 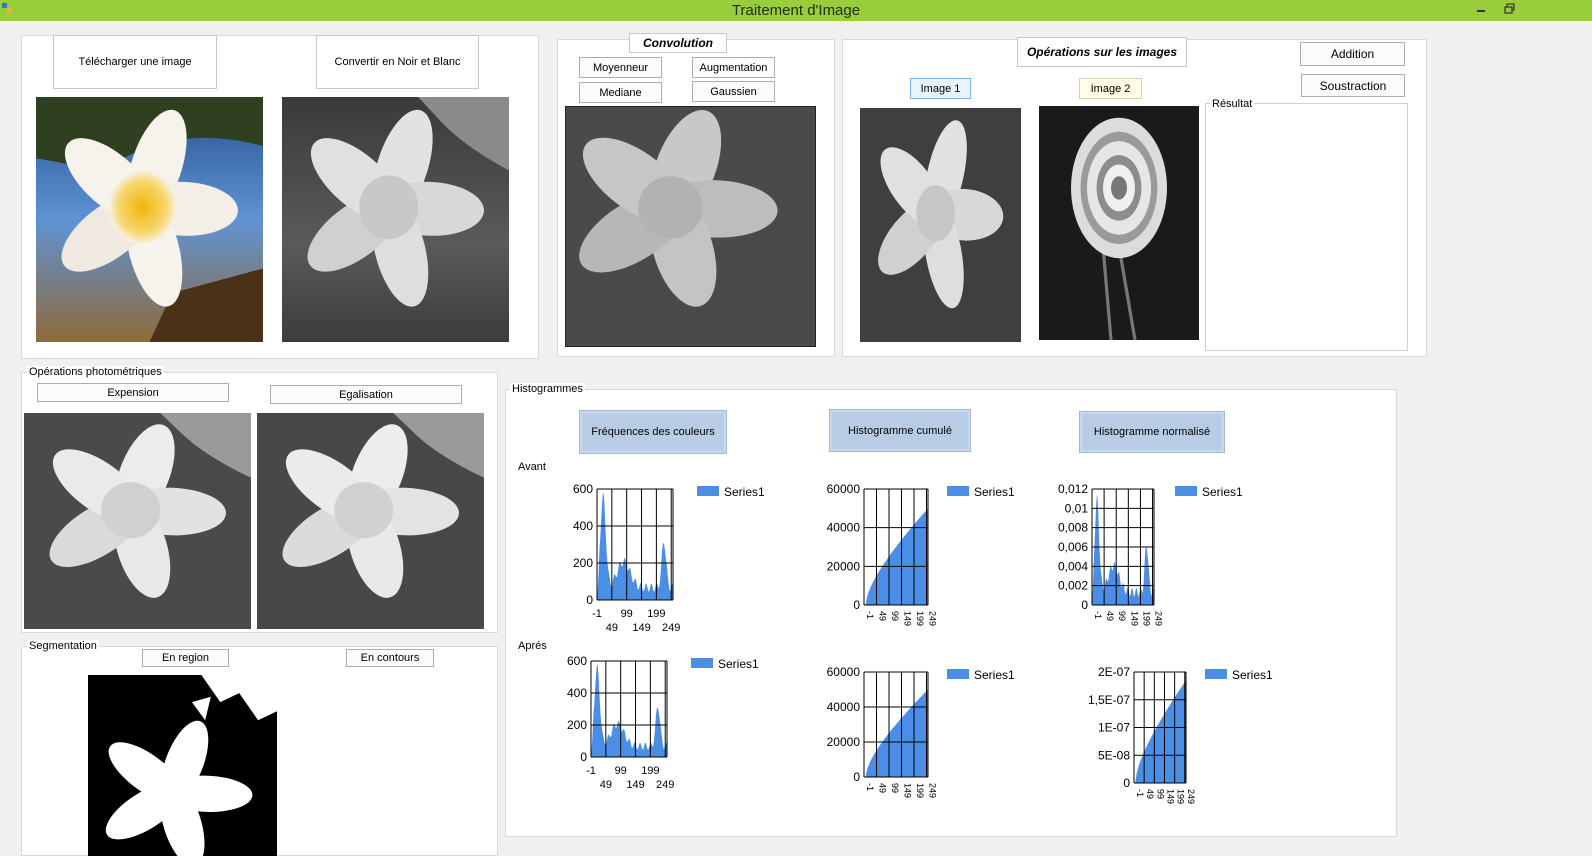 I want to click on convolution-title: Convolution, so click(x=678, y=43).